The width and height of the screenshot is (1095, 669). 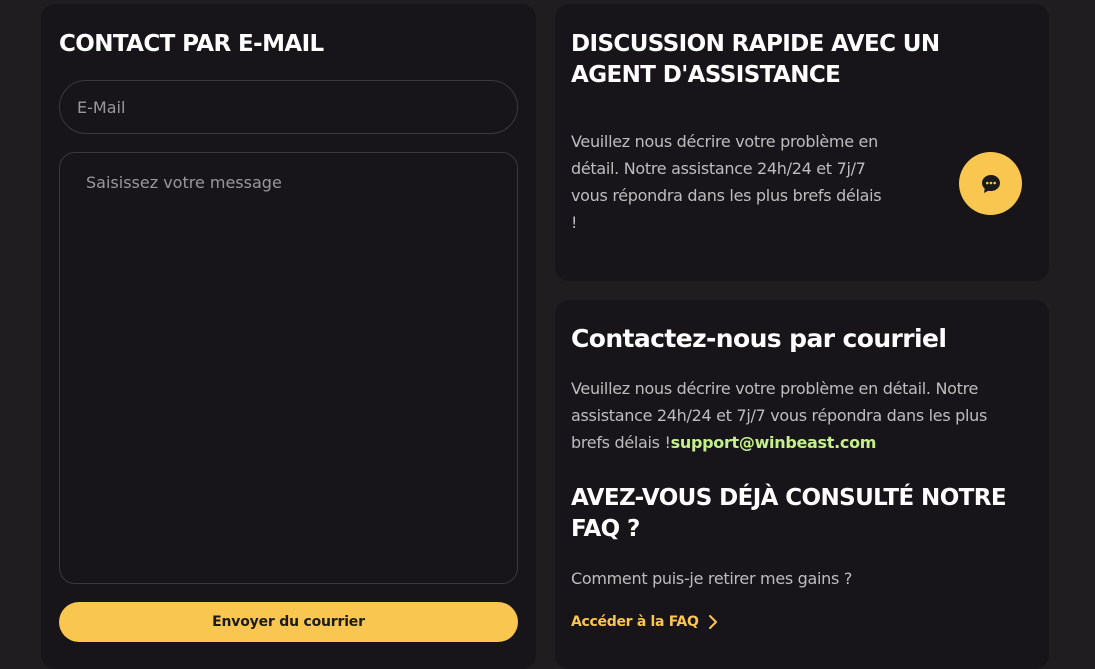 I want to click on open-chat-button, so click(x=990, y=183).